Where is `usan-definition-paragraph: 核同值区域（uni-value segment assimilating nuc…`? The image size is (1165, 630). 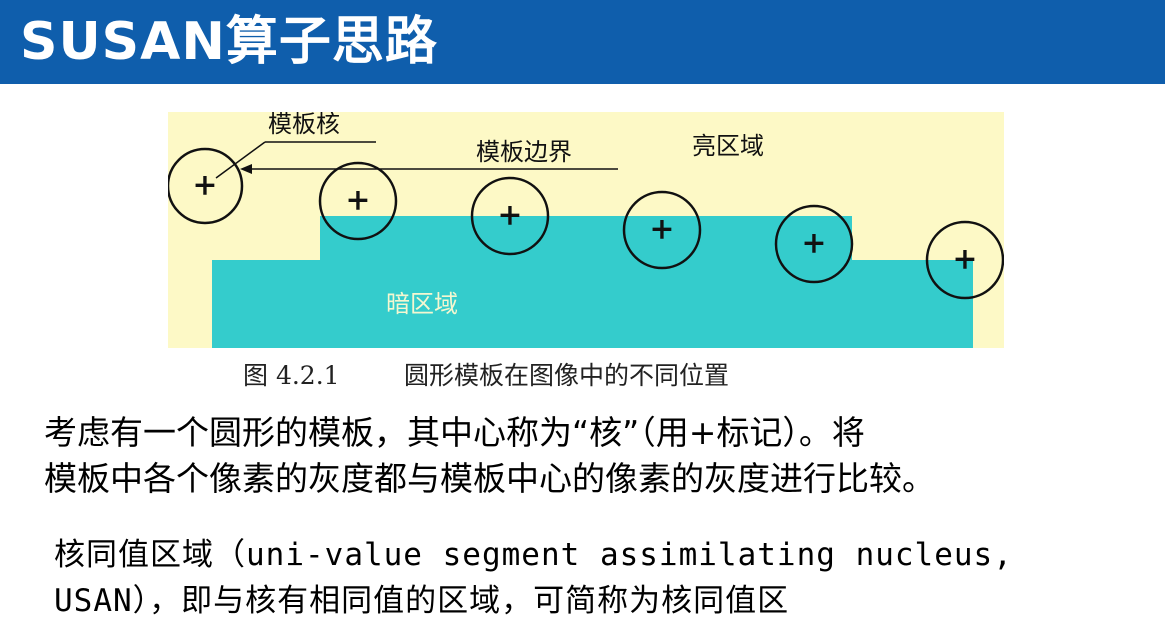 usan-definition-paragraph: 核同值区域（uni-value segment assimilating nuc… is located at coordinates (604, 578).